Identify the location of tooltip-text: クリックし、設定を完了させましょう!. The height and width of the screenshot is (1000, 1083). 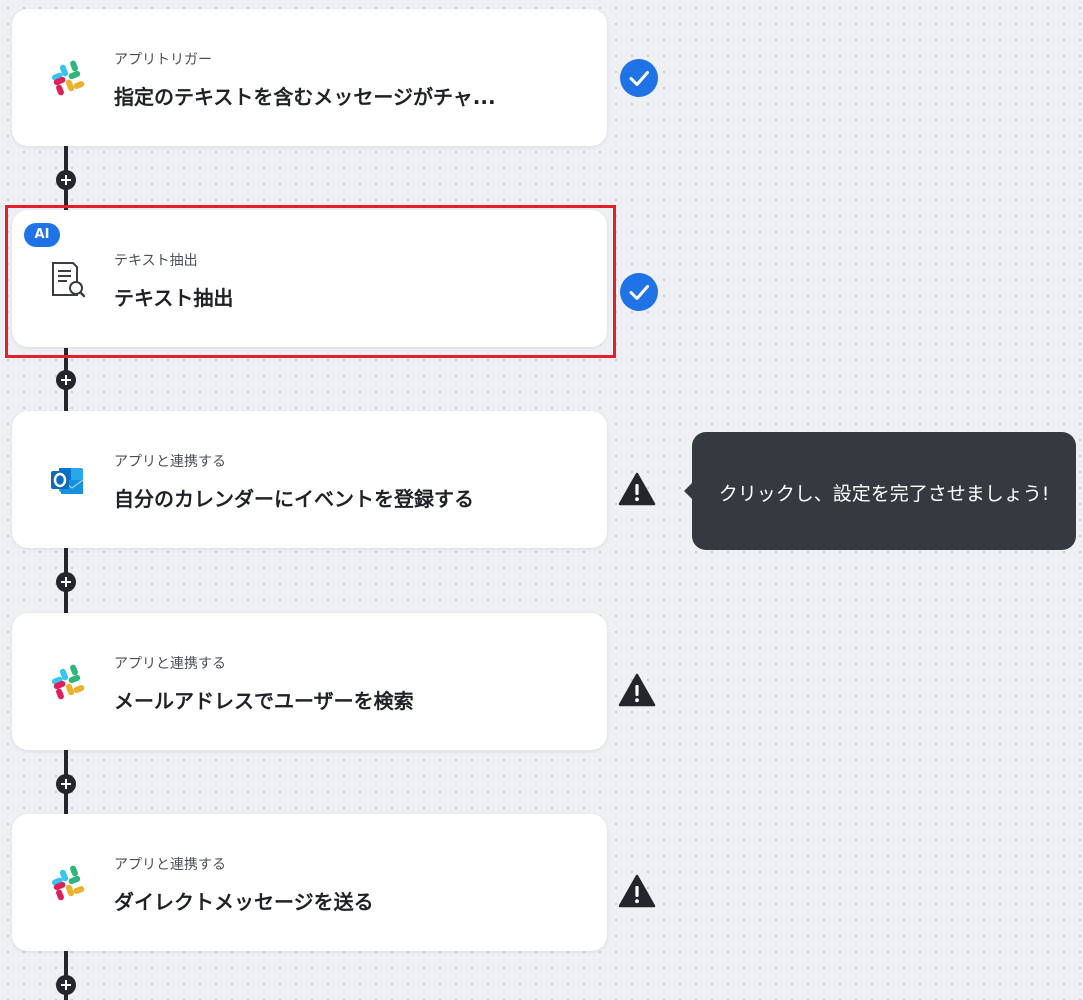
(884, 494).